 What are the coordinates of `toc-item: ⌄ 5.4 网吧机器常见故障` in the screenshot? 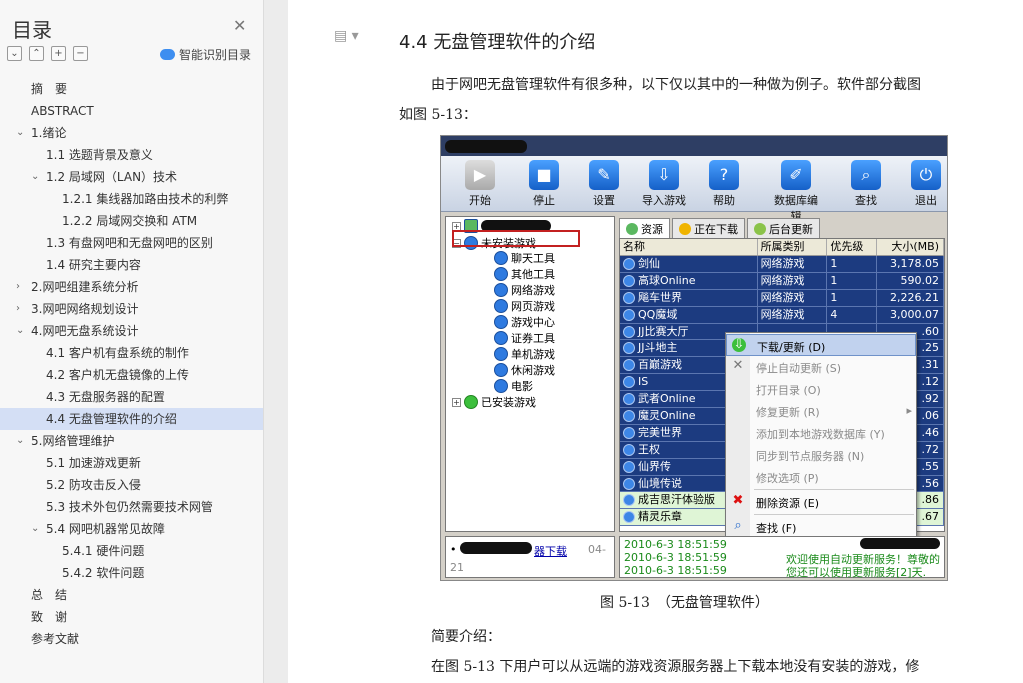 It's located at (131, 529).